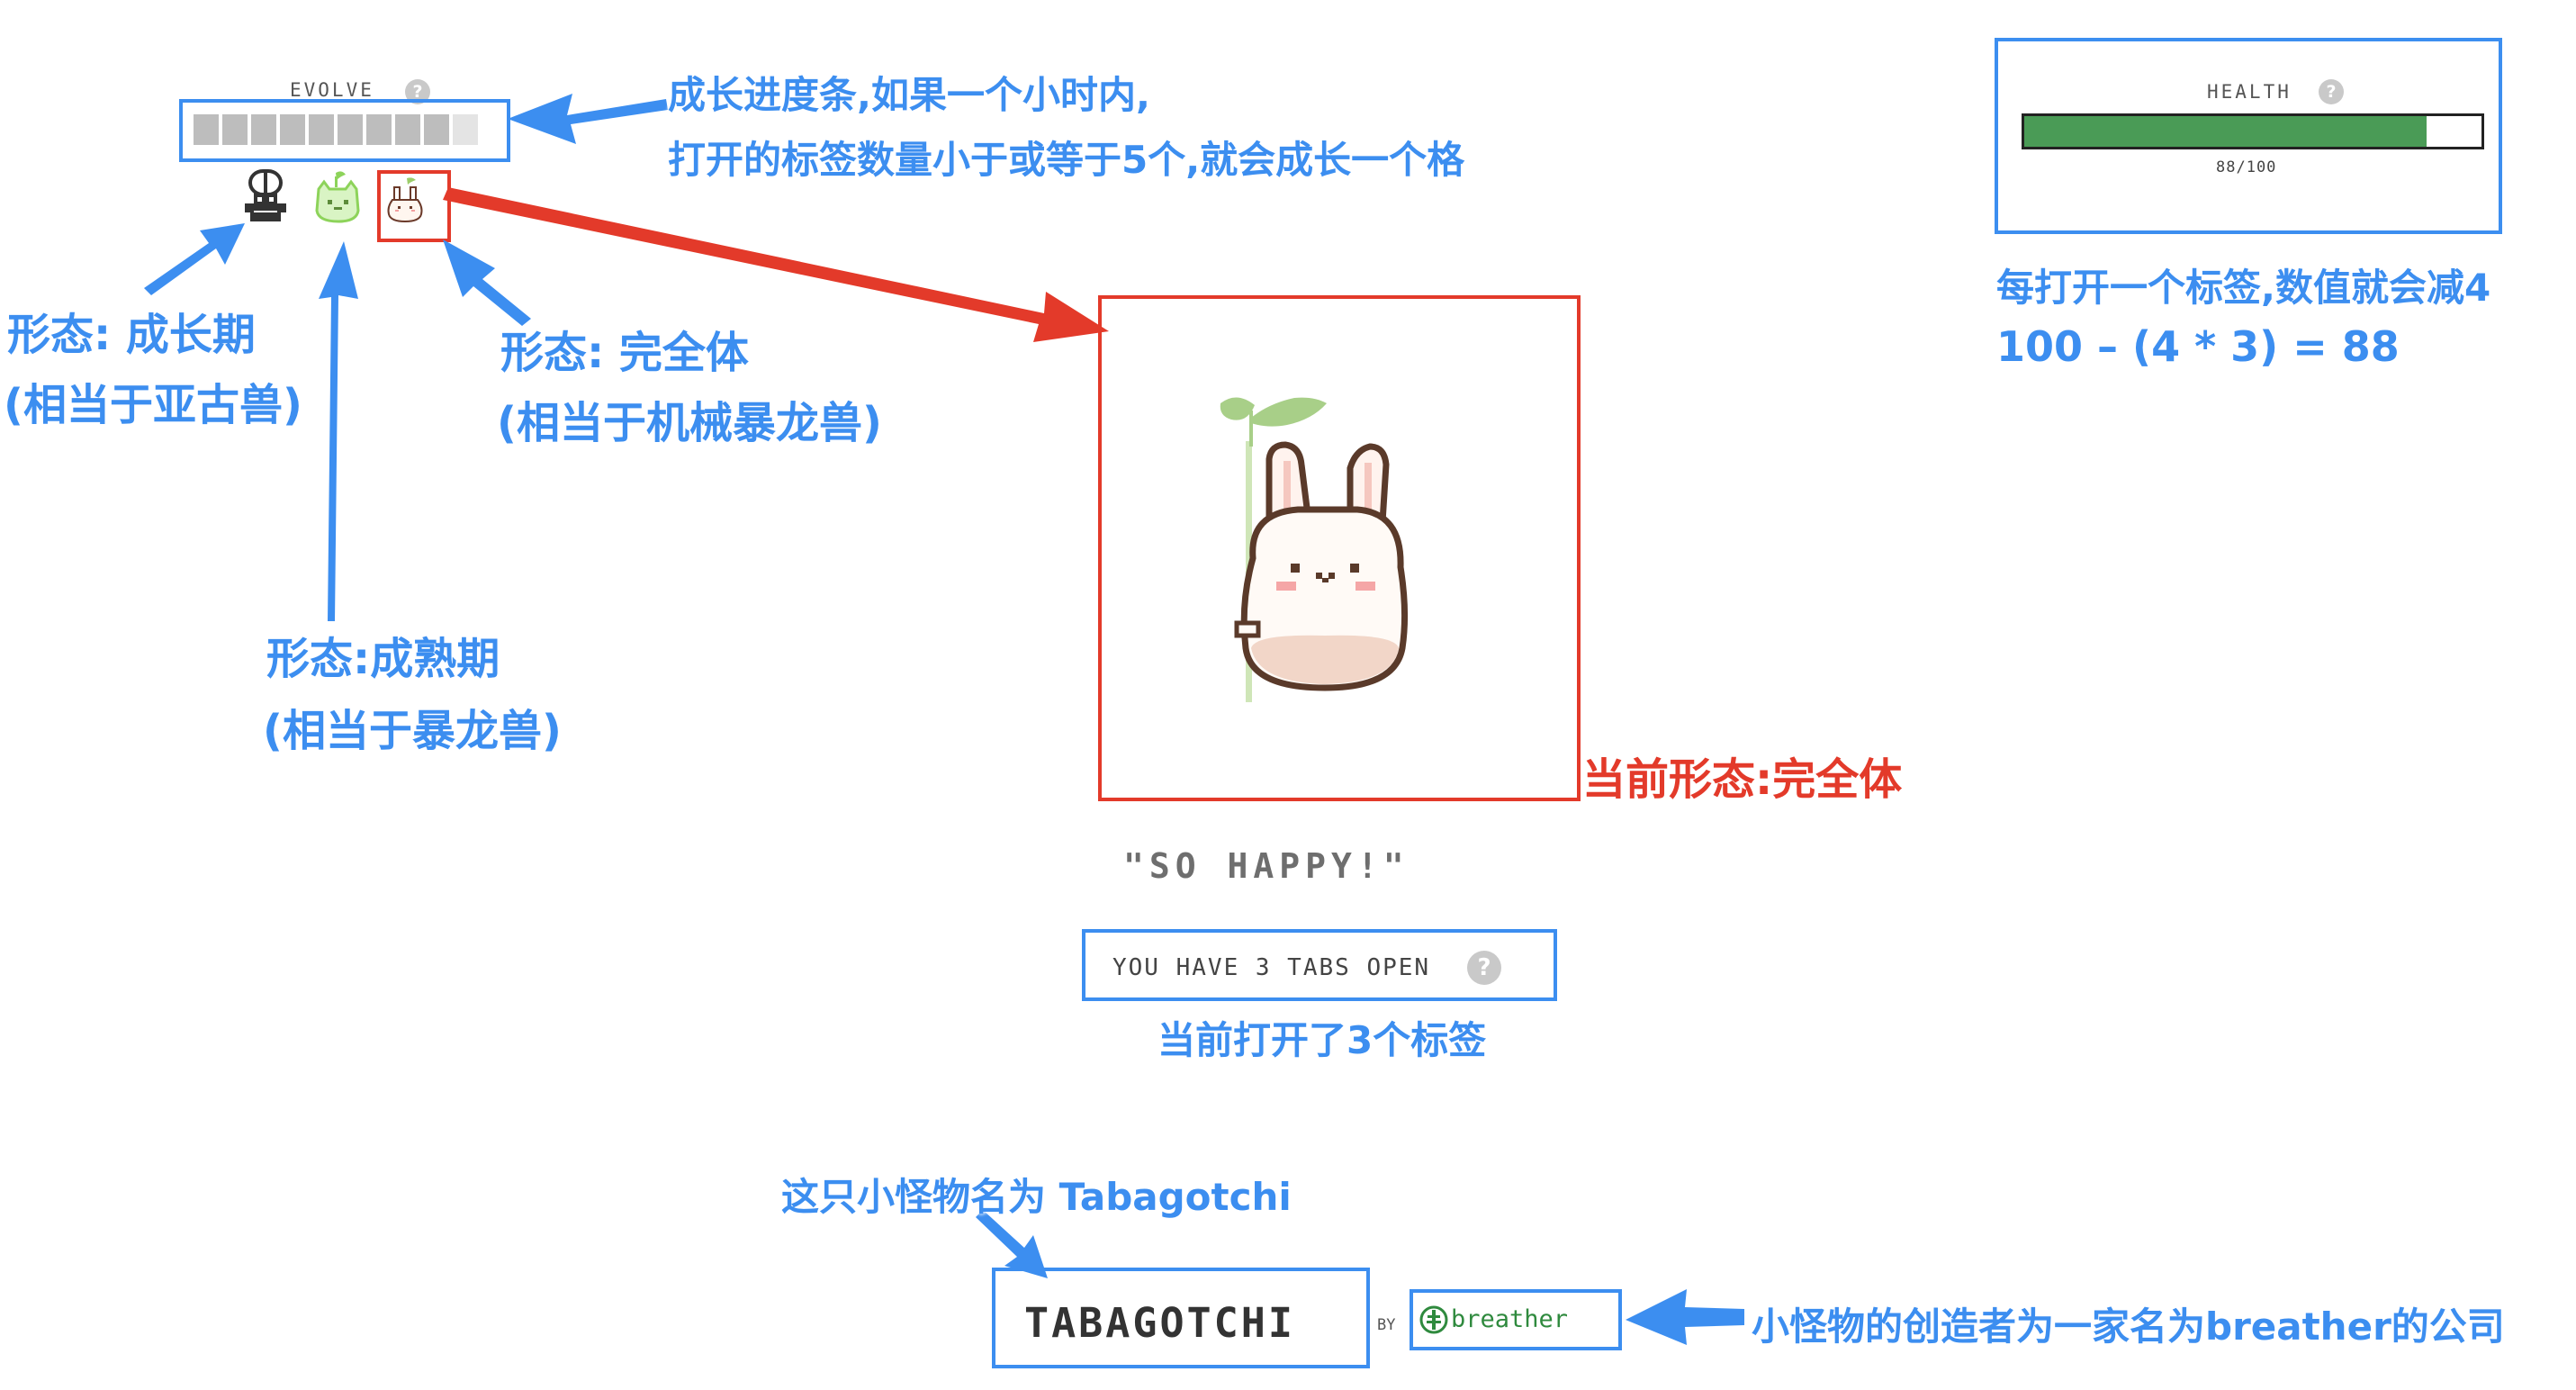 The height and width of the screenshot is (1390, 2576). I want to click on note-growth-1: 形态: 成长期, so click(131, 335).